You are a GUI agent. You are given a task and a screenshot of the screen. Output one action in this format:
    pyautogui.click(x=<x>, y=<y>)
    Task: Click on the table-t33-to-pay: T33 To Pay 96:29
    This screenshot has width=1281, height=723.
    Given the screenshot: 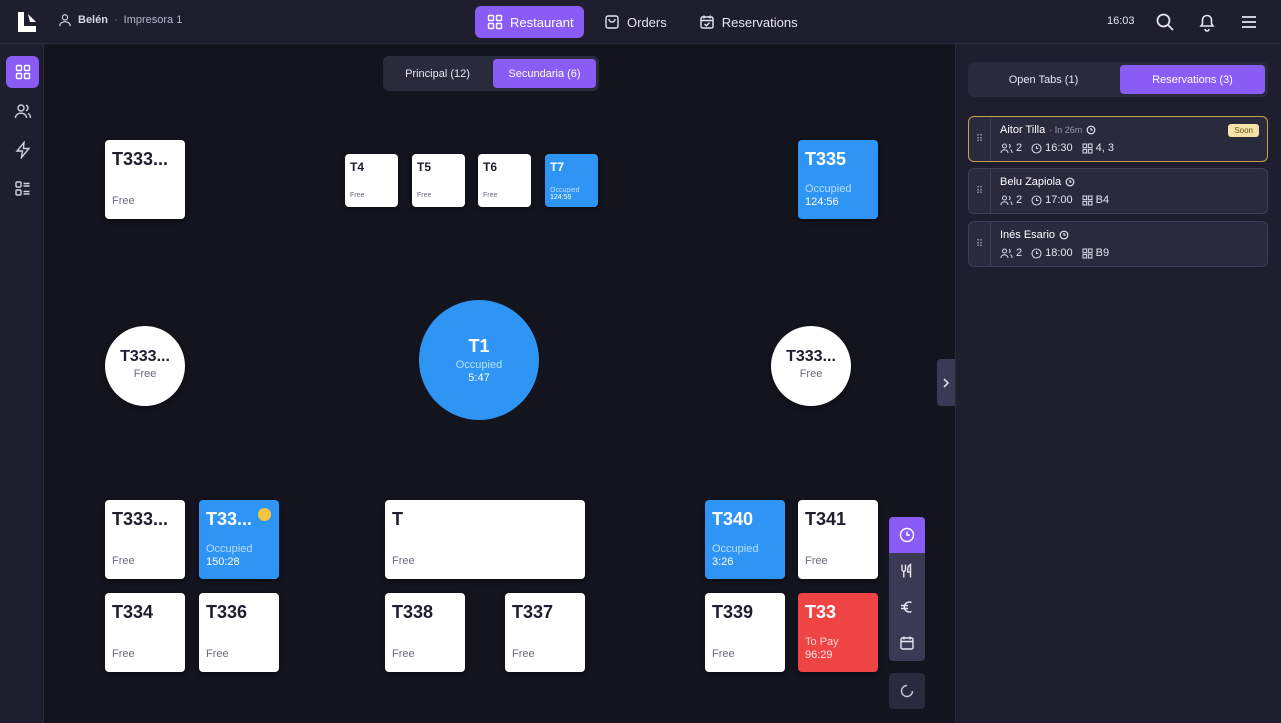 What is the action you would take?
    pyautogui.click(x=838, y=632)
    